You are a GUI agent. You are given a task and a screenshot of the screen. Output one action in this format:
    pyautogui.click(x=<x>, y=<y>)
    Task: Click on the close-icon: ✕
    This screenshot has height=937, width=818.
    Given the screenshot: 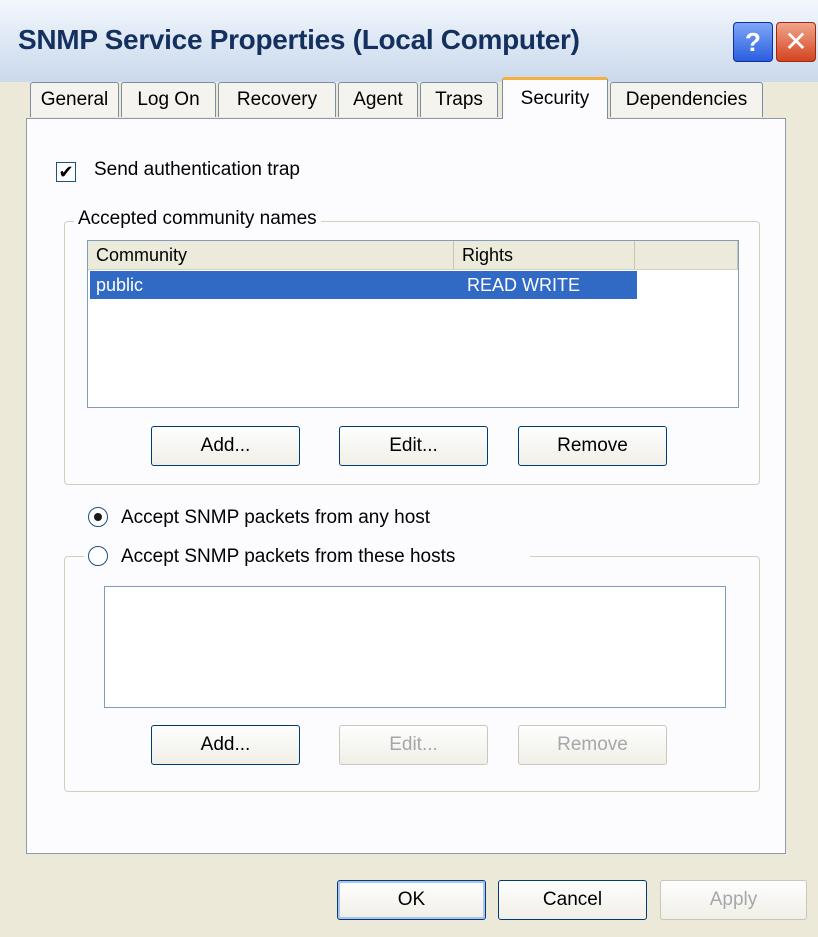 What is the action you would take?
    pyautogui.click(x=796, y=41)
    